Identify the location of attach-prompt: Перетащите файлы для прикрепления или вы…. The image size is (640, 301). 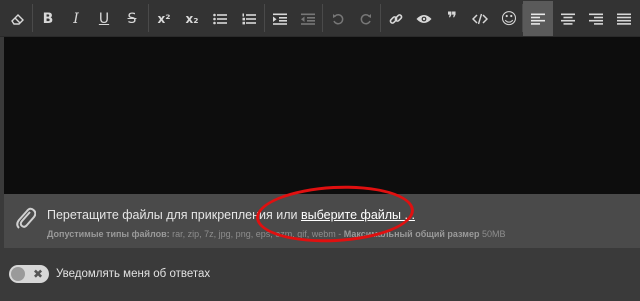
(231, 215).